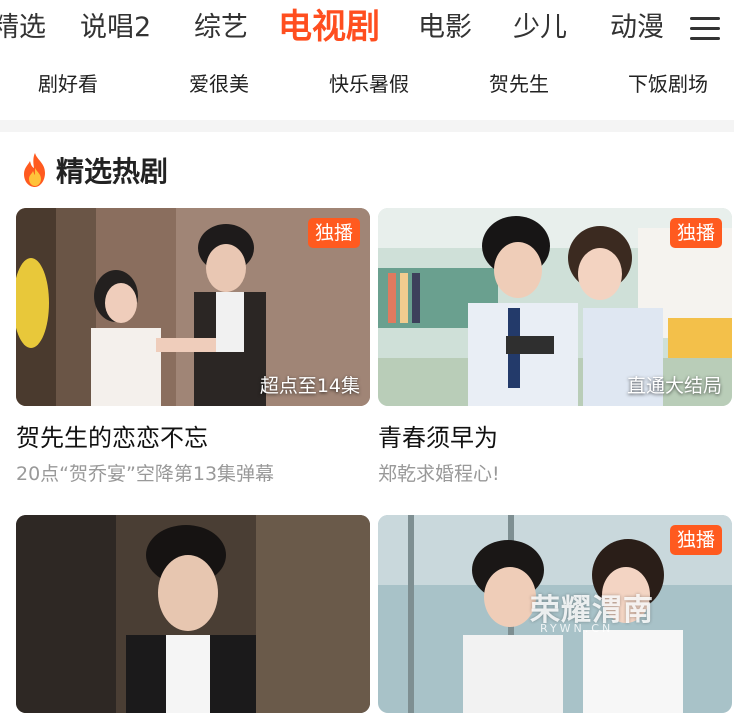 Image resolution: width=734 pixels, height=725 pixels. I want to click on drama-thumbnail: 独播 超点至14集, so click(193, 307).